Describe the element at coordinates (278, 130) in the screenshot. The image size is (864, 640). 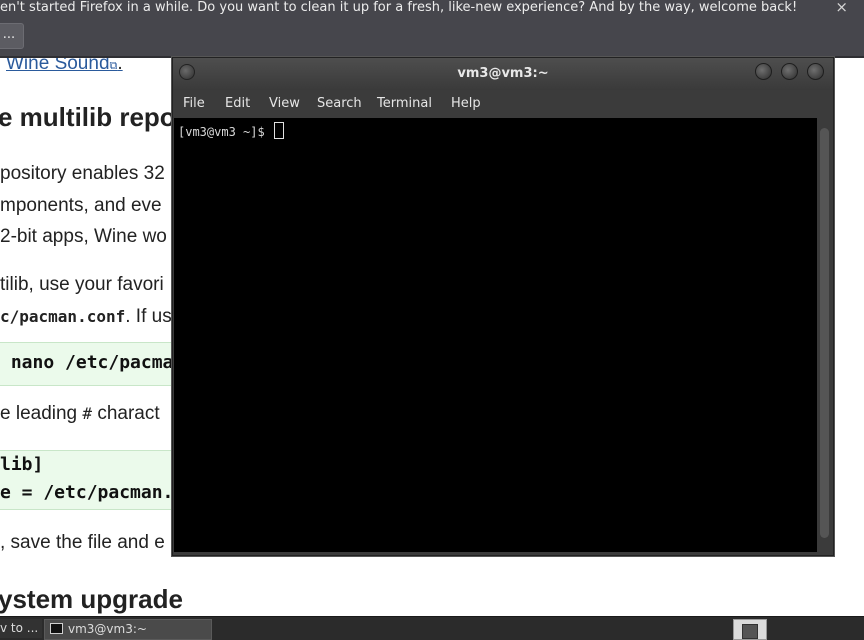
I see `terminal-cursor` at that location.